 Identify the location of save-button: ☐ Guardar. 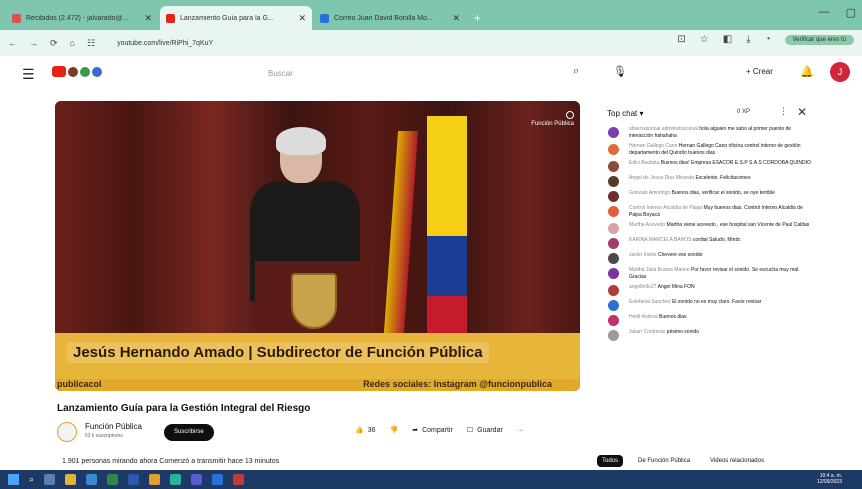
(485, 430).